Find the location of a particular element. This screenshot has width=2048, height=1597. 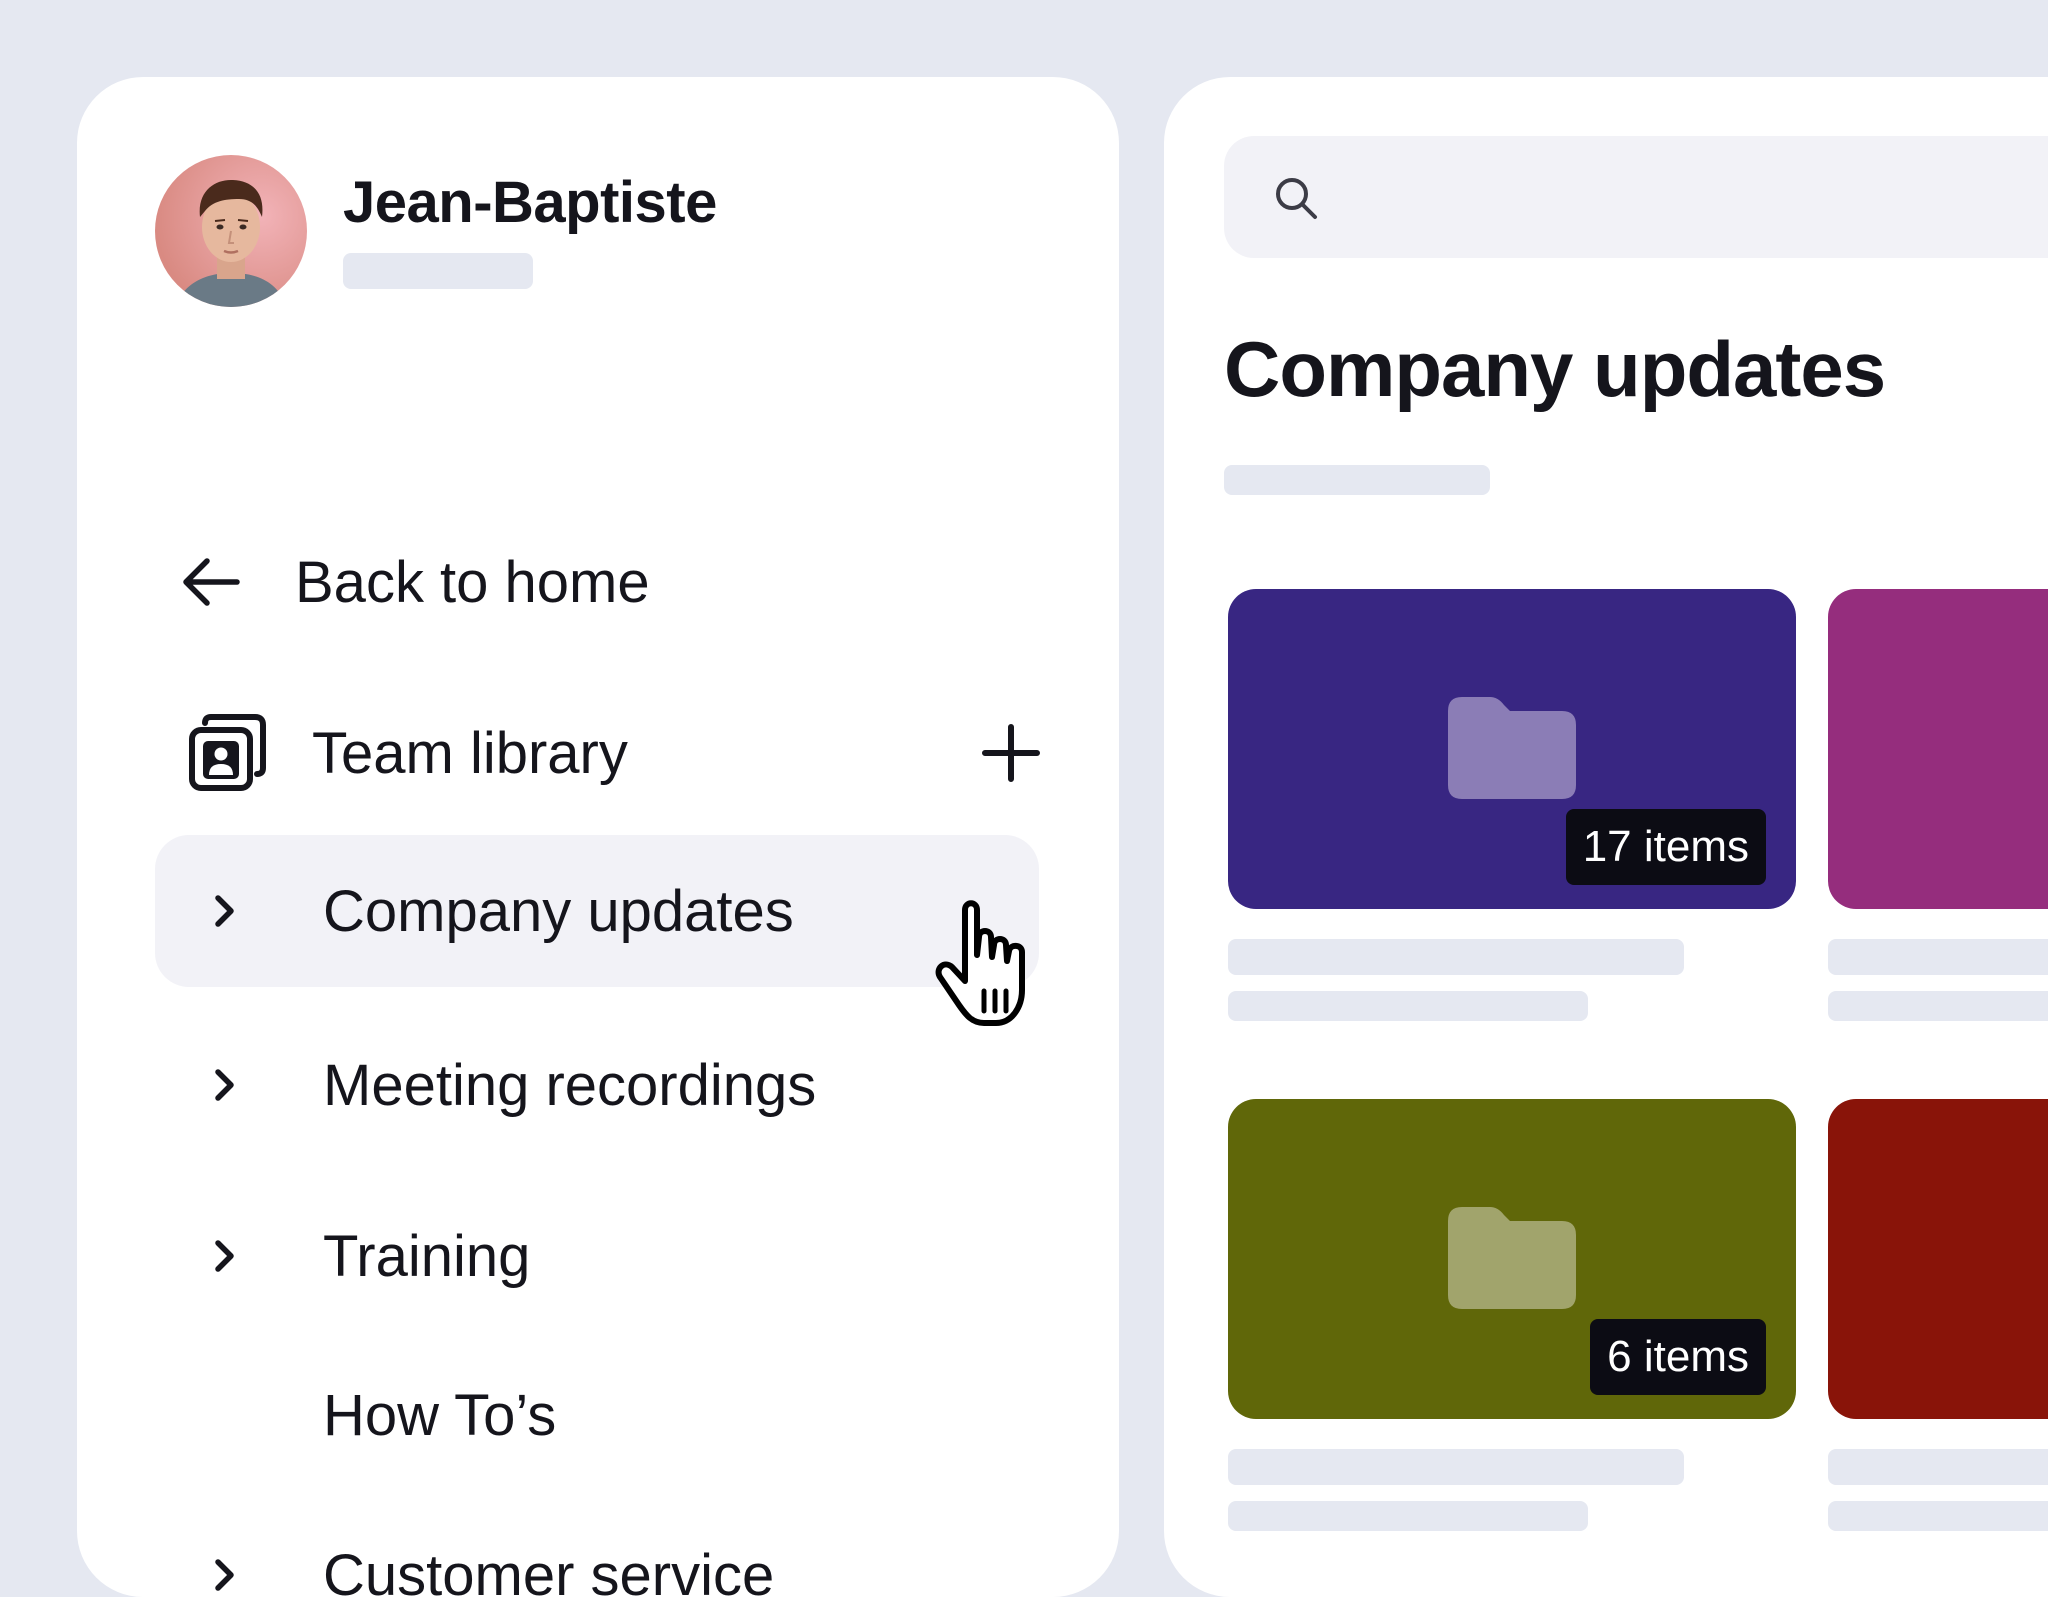

sidebar-item-label: How To’s is located at coordinates (439, 1415).